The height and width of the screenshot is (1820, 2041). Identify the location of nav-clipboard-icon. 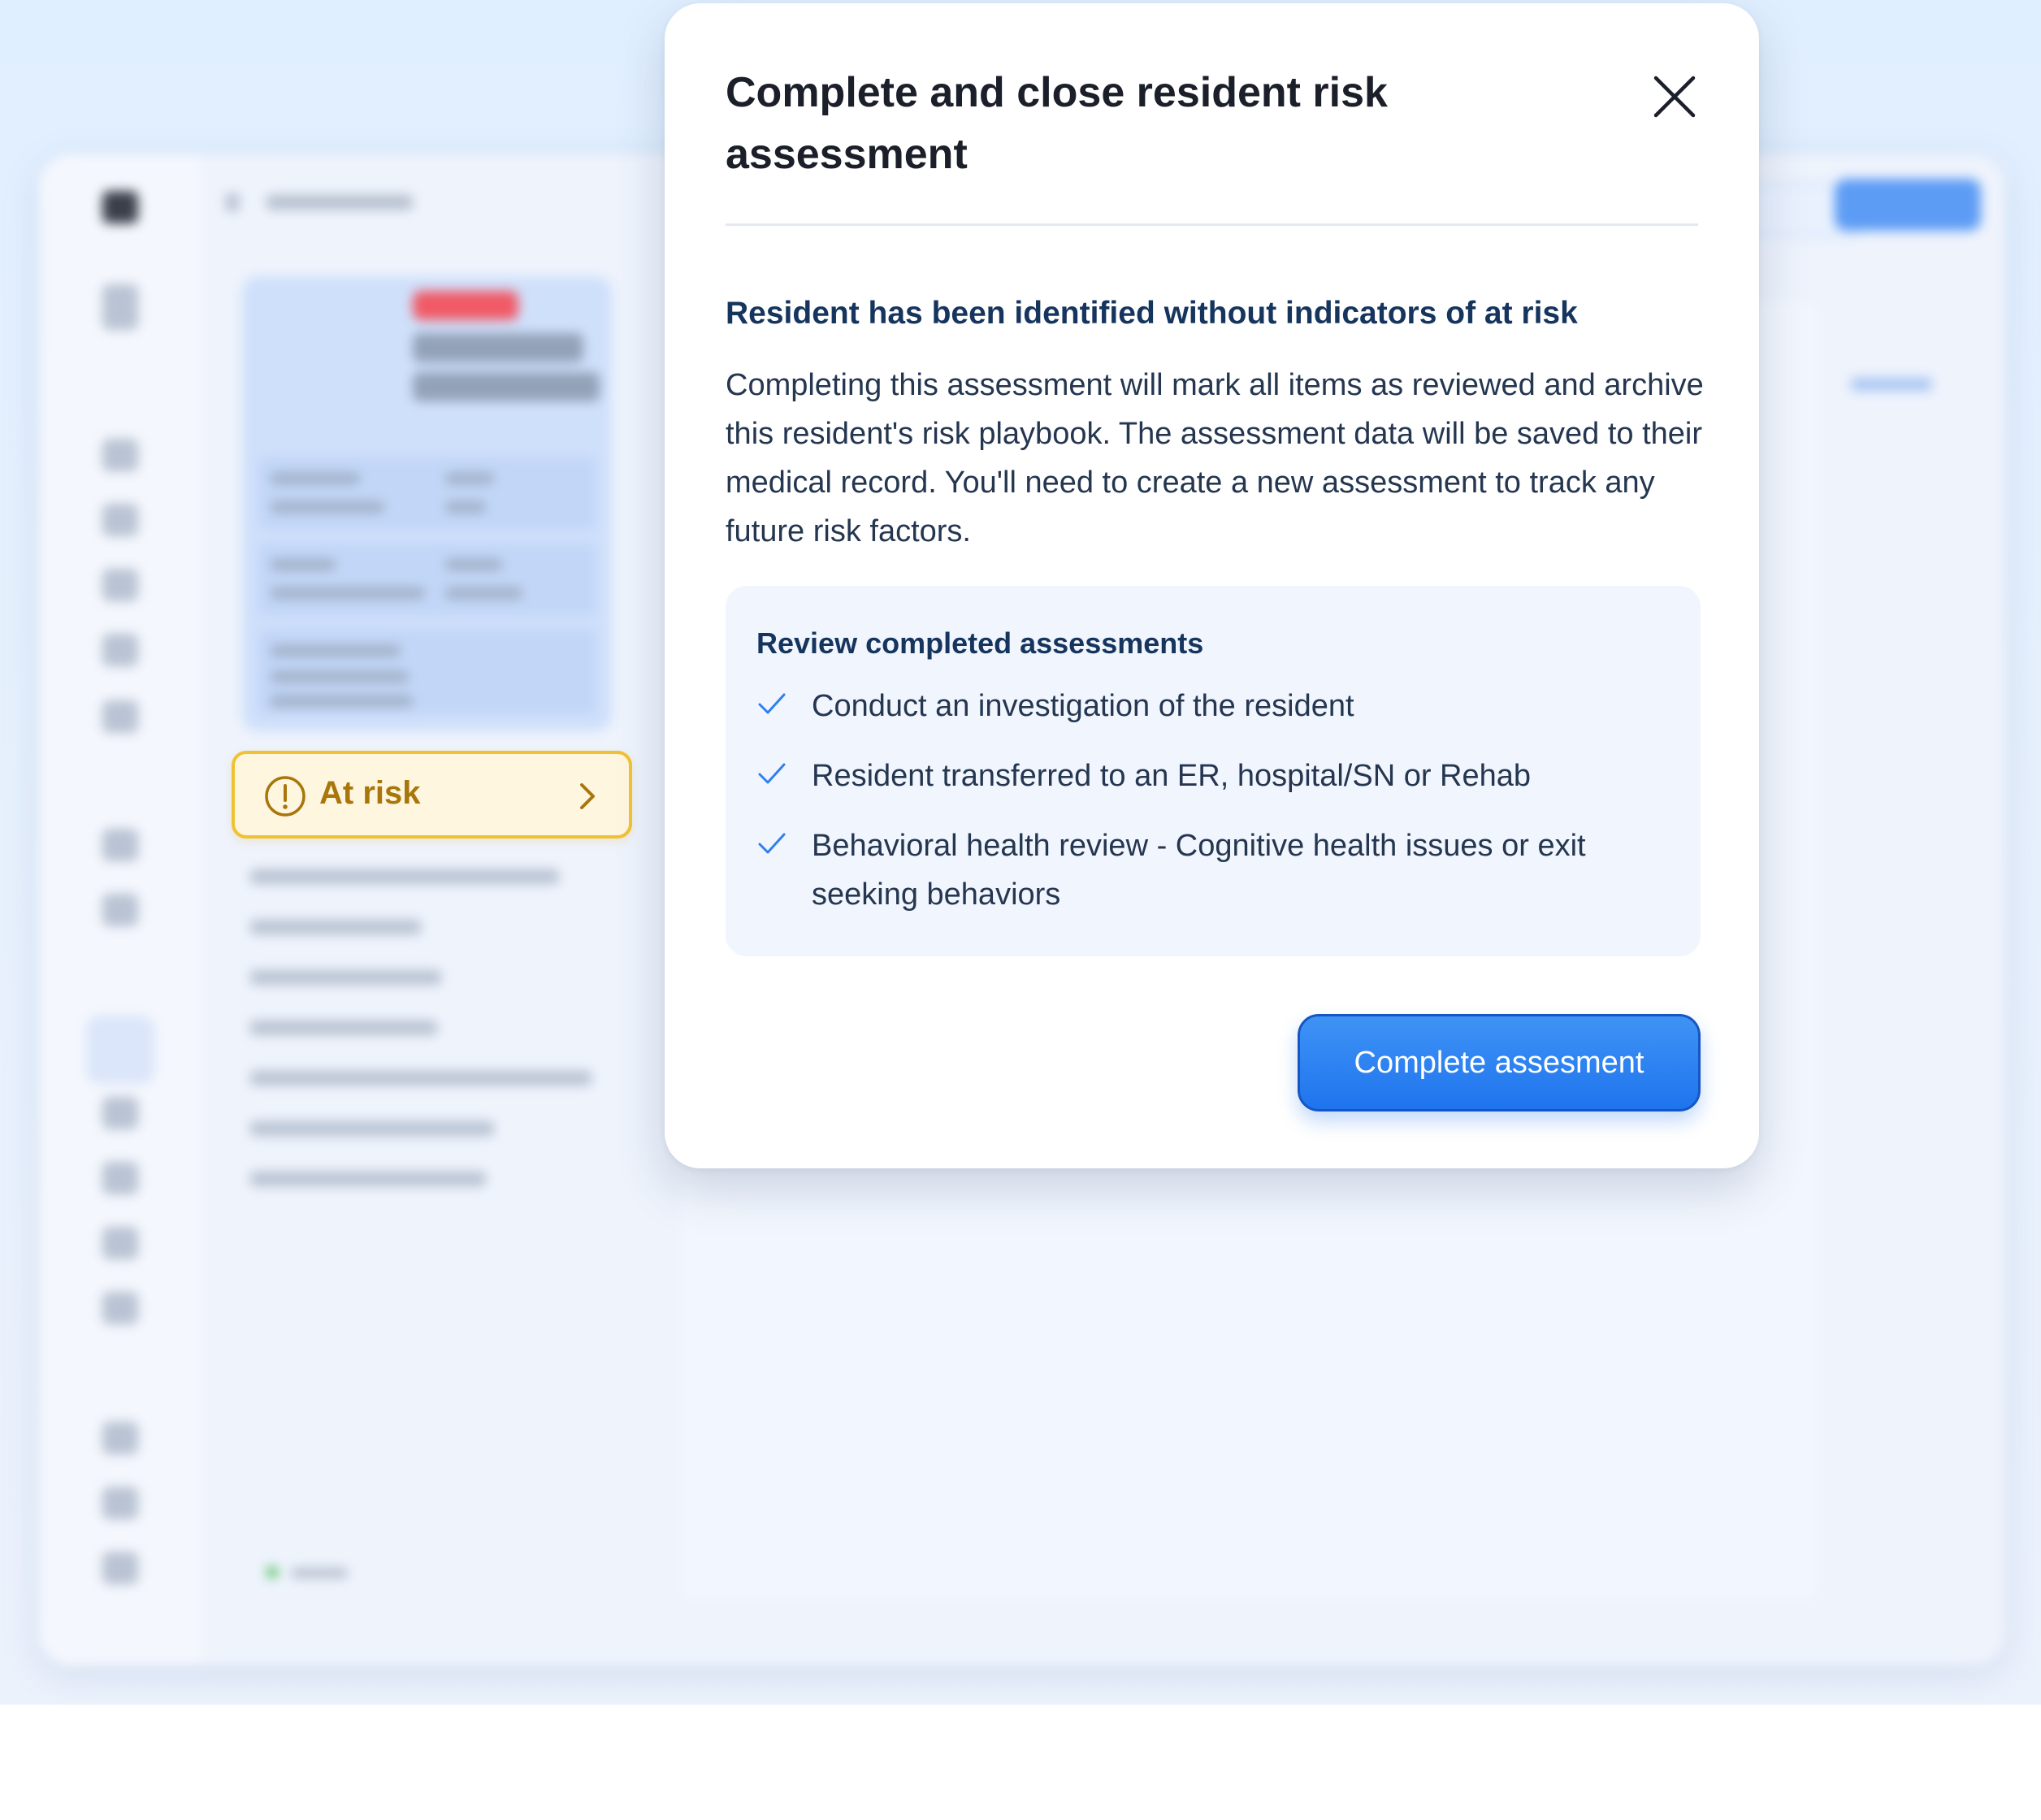
(120, 1243).